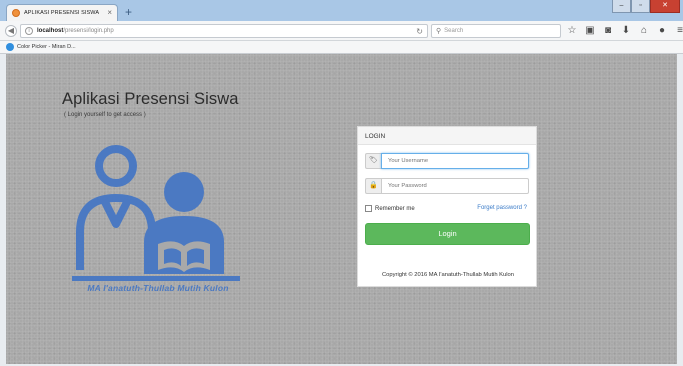 This screenshot has width=683, height=366. Describe the element at coordinates (447, 234) in the screenshot. I see `login-button: Login` at that location.